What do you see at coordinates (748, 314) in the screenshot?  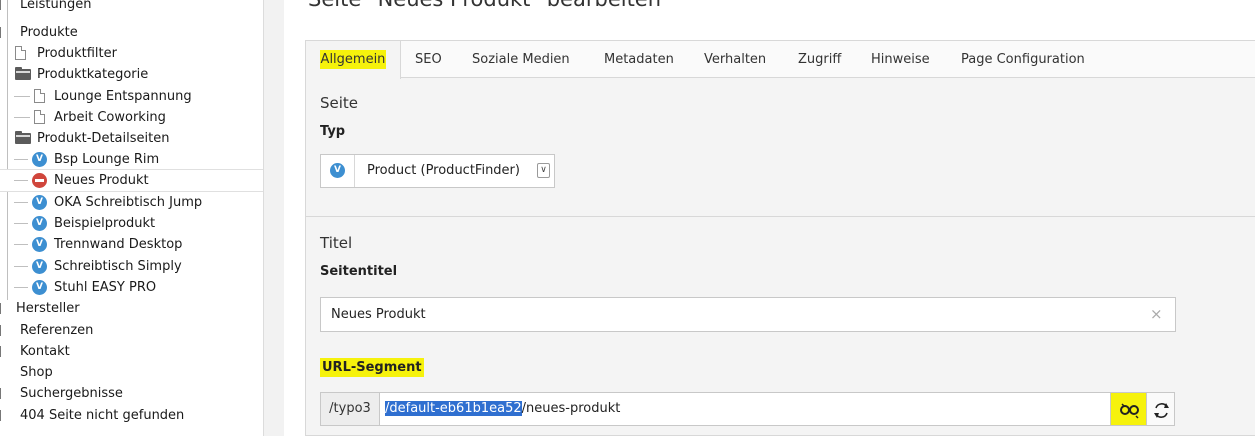 I see `seitentitel-input` at bounding box center [748, 314].